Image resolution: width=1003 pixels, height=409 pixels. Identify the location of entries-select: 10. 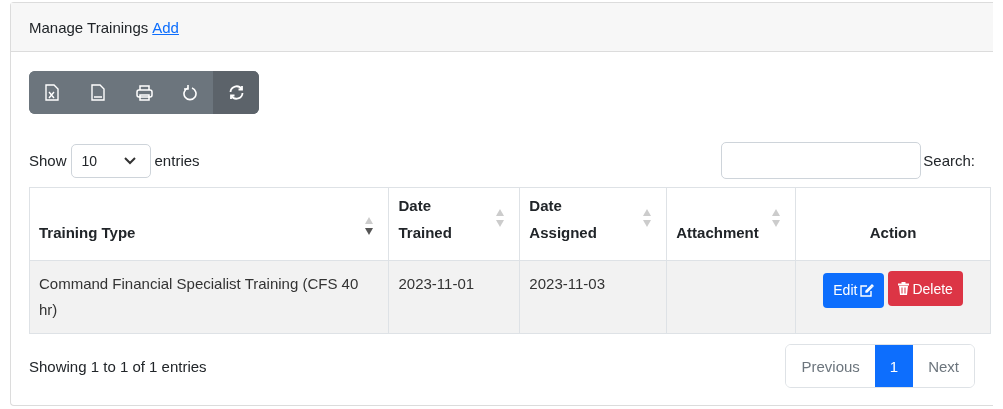
(110, 160).